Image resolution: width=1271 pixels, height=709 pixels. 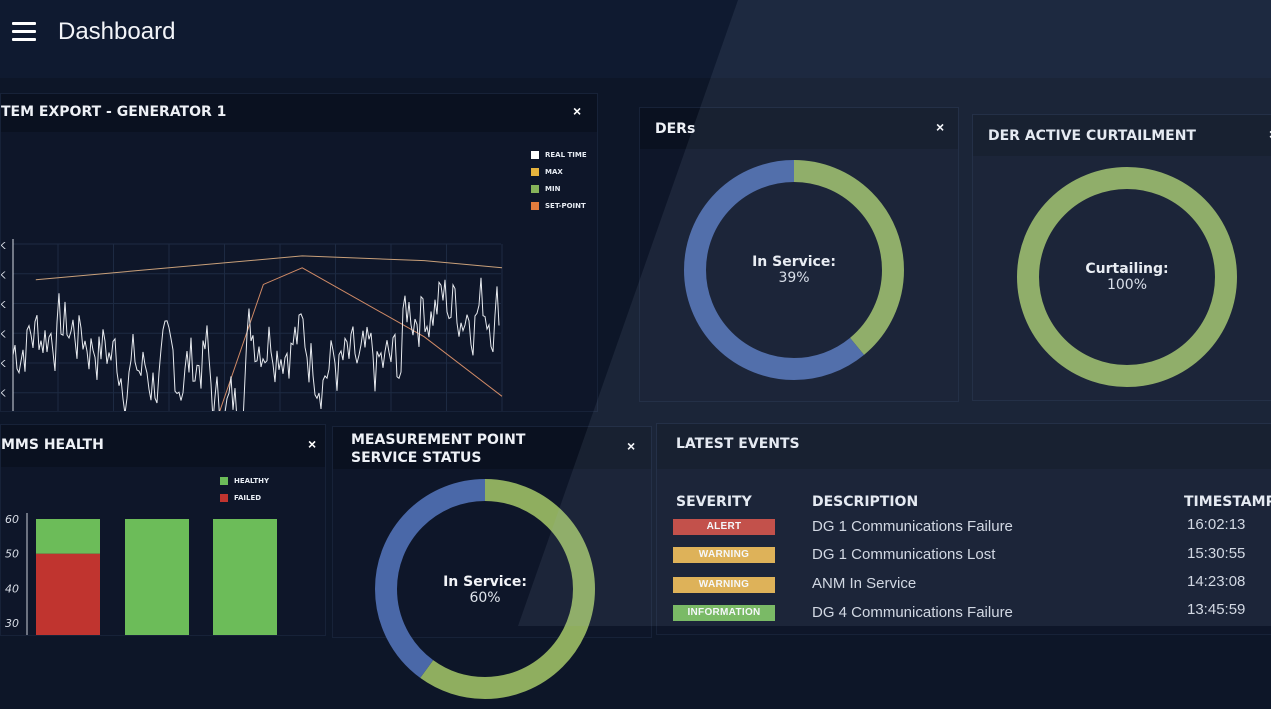 What do you see at coordinates (12, 623) in the screenshot?
I see `y-tick-label: 30` at bounding box center [12, 623].